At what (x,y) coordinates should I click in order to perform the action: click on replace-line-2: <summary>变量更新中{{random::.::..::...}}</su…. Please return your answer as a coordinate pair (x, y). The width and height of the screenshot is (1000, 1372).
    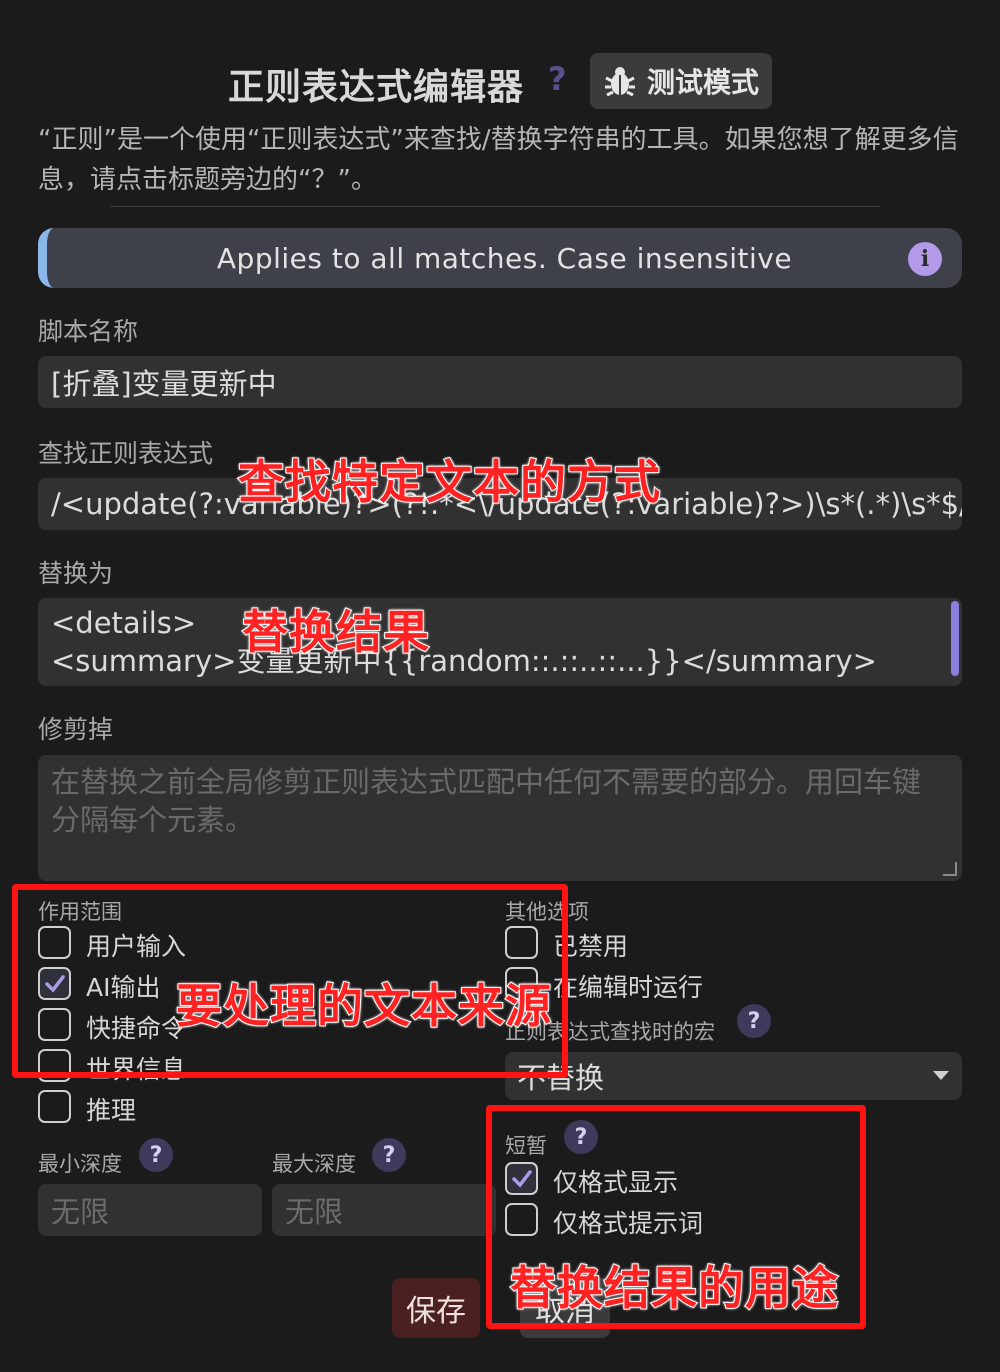
    Looking at the image, I should click on (464, 661).